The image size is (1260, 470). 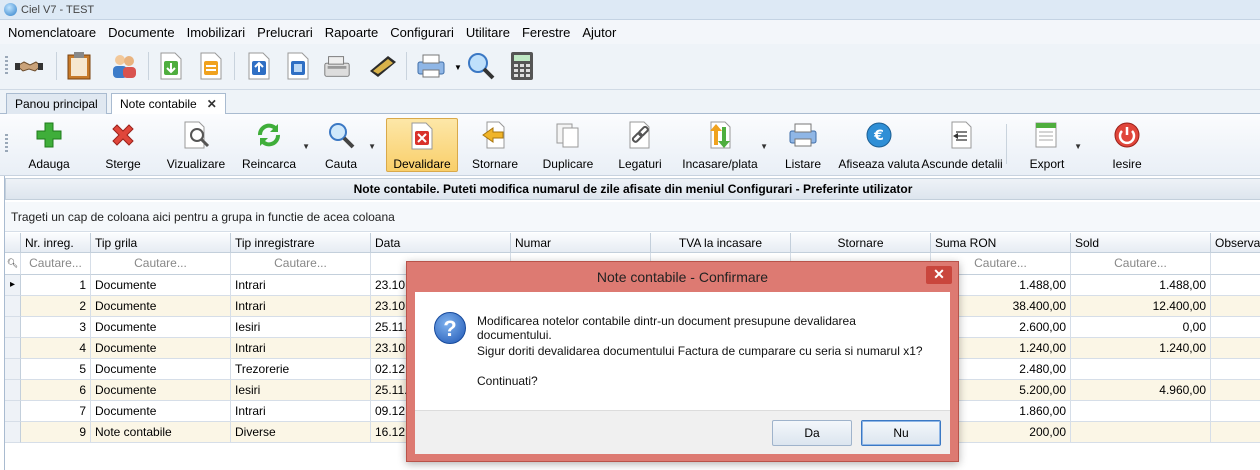 What do you see at coordinates (879, 145) in the screenshot?
I see `afiseaza-valuta-button: € Afiseaza valuta` at bounding box center [879, 145].